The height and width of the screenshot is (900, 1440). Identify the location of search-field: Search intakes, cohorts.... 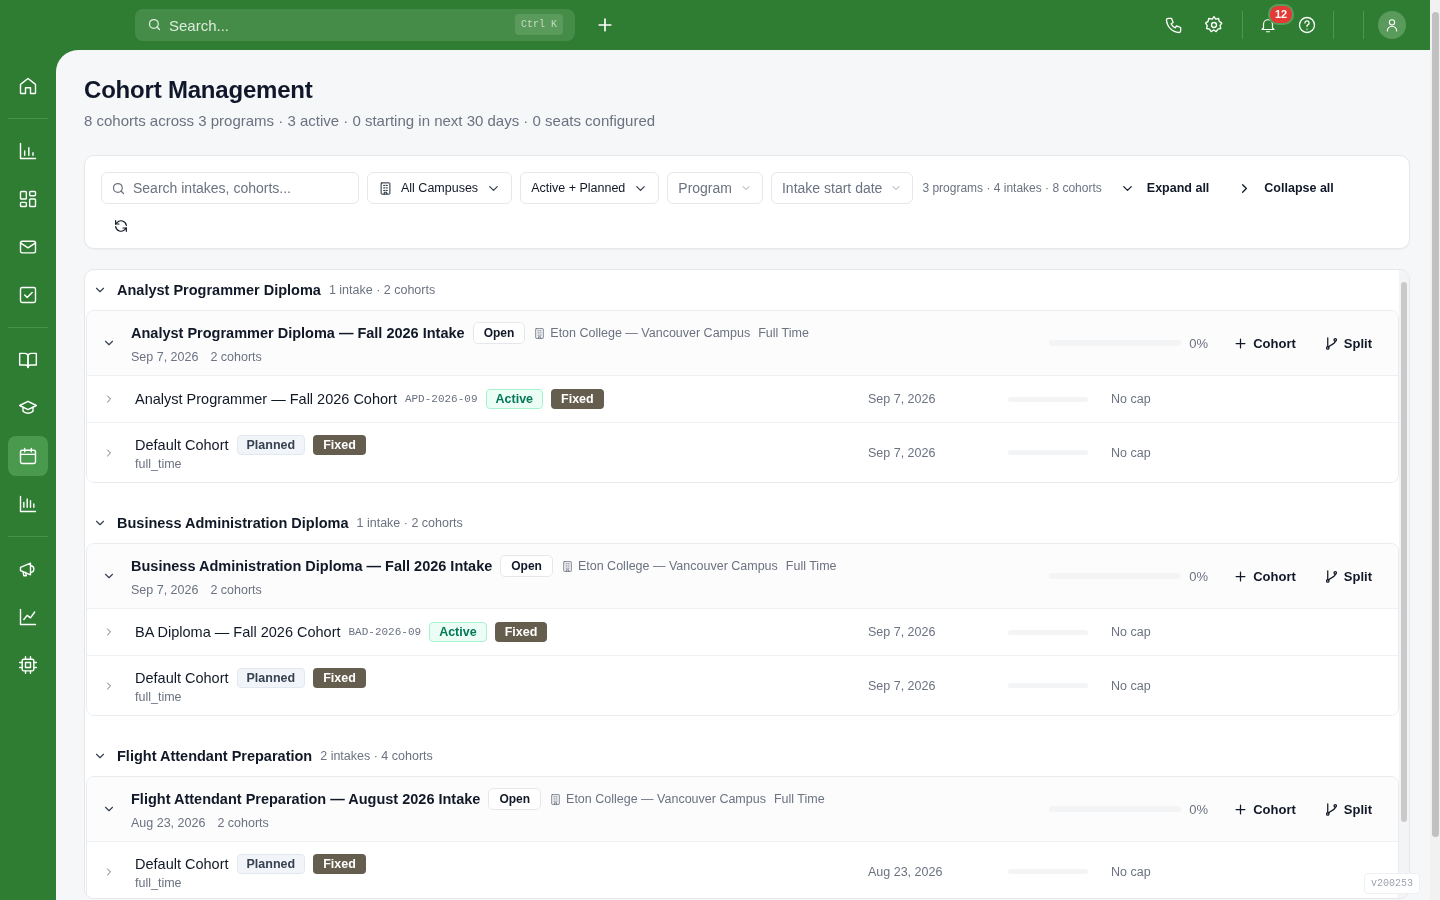
(230, 188).